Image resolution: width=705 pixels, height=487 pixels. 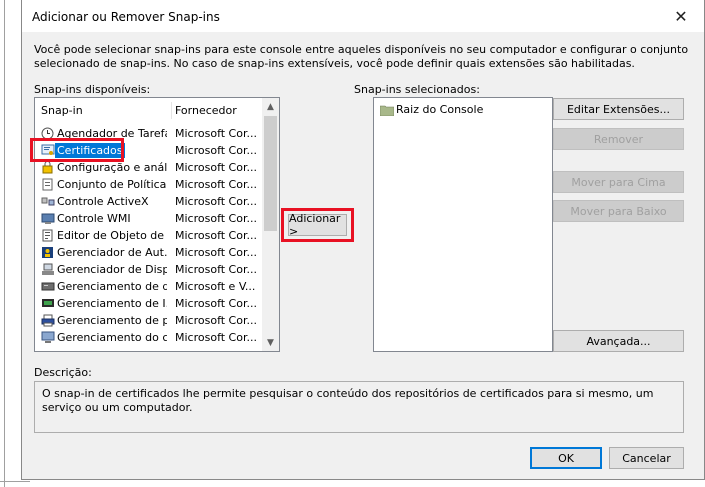 What do you see at coordinates (92, 89) in the screenshot?
I see `available-snapins-label: Snap-ins disponíveis:` at bounding box center [92, 89].